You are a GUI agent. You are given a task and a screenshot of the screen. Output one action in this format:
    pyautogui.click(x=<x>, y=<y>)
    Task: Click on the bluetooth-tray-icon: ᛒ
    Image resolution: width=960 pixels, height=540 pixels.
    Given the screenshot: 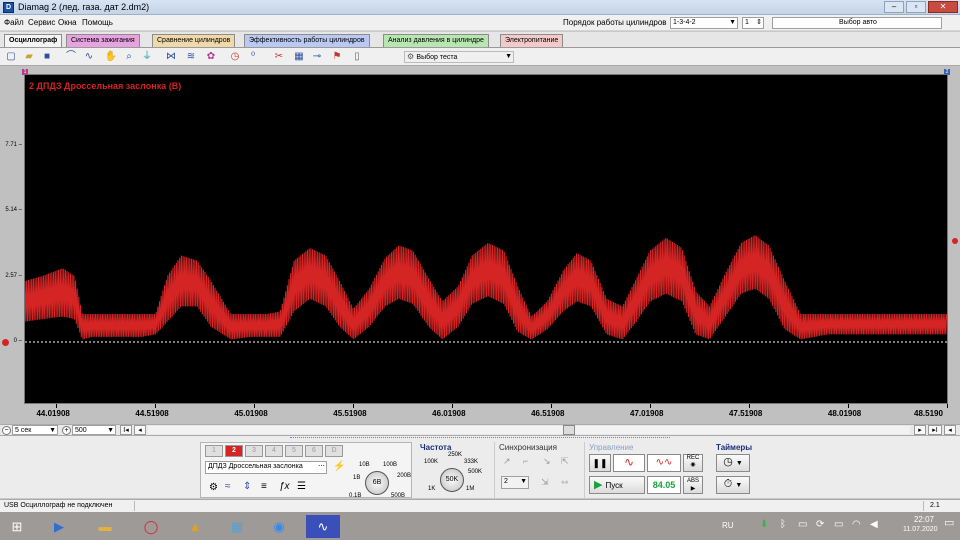 What is the action you would take?
    pyautogui.click(x=783, y=524)
    